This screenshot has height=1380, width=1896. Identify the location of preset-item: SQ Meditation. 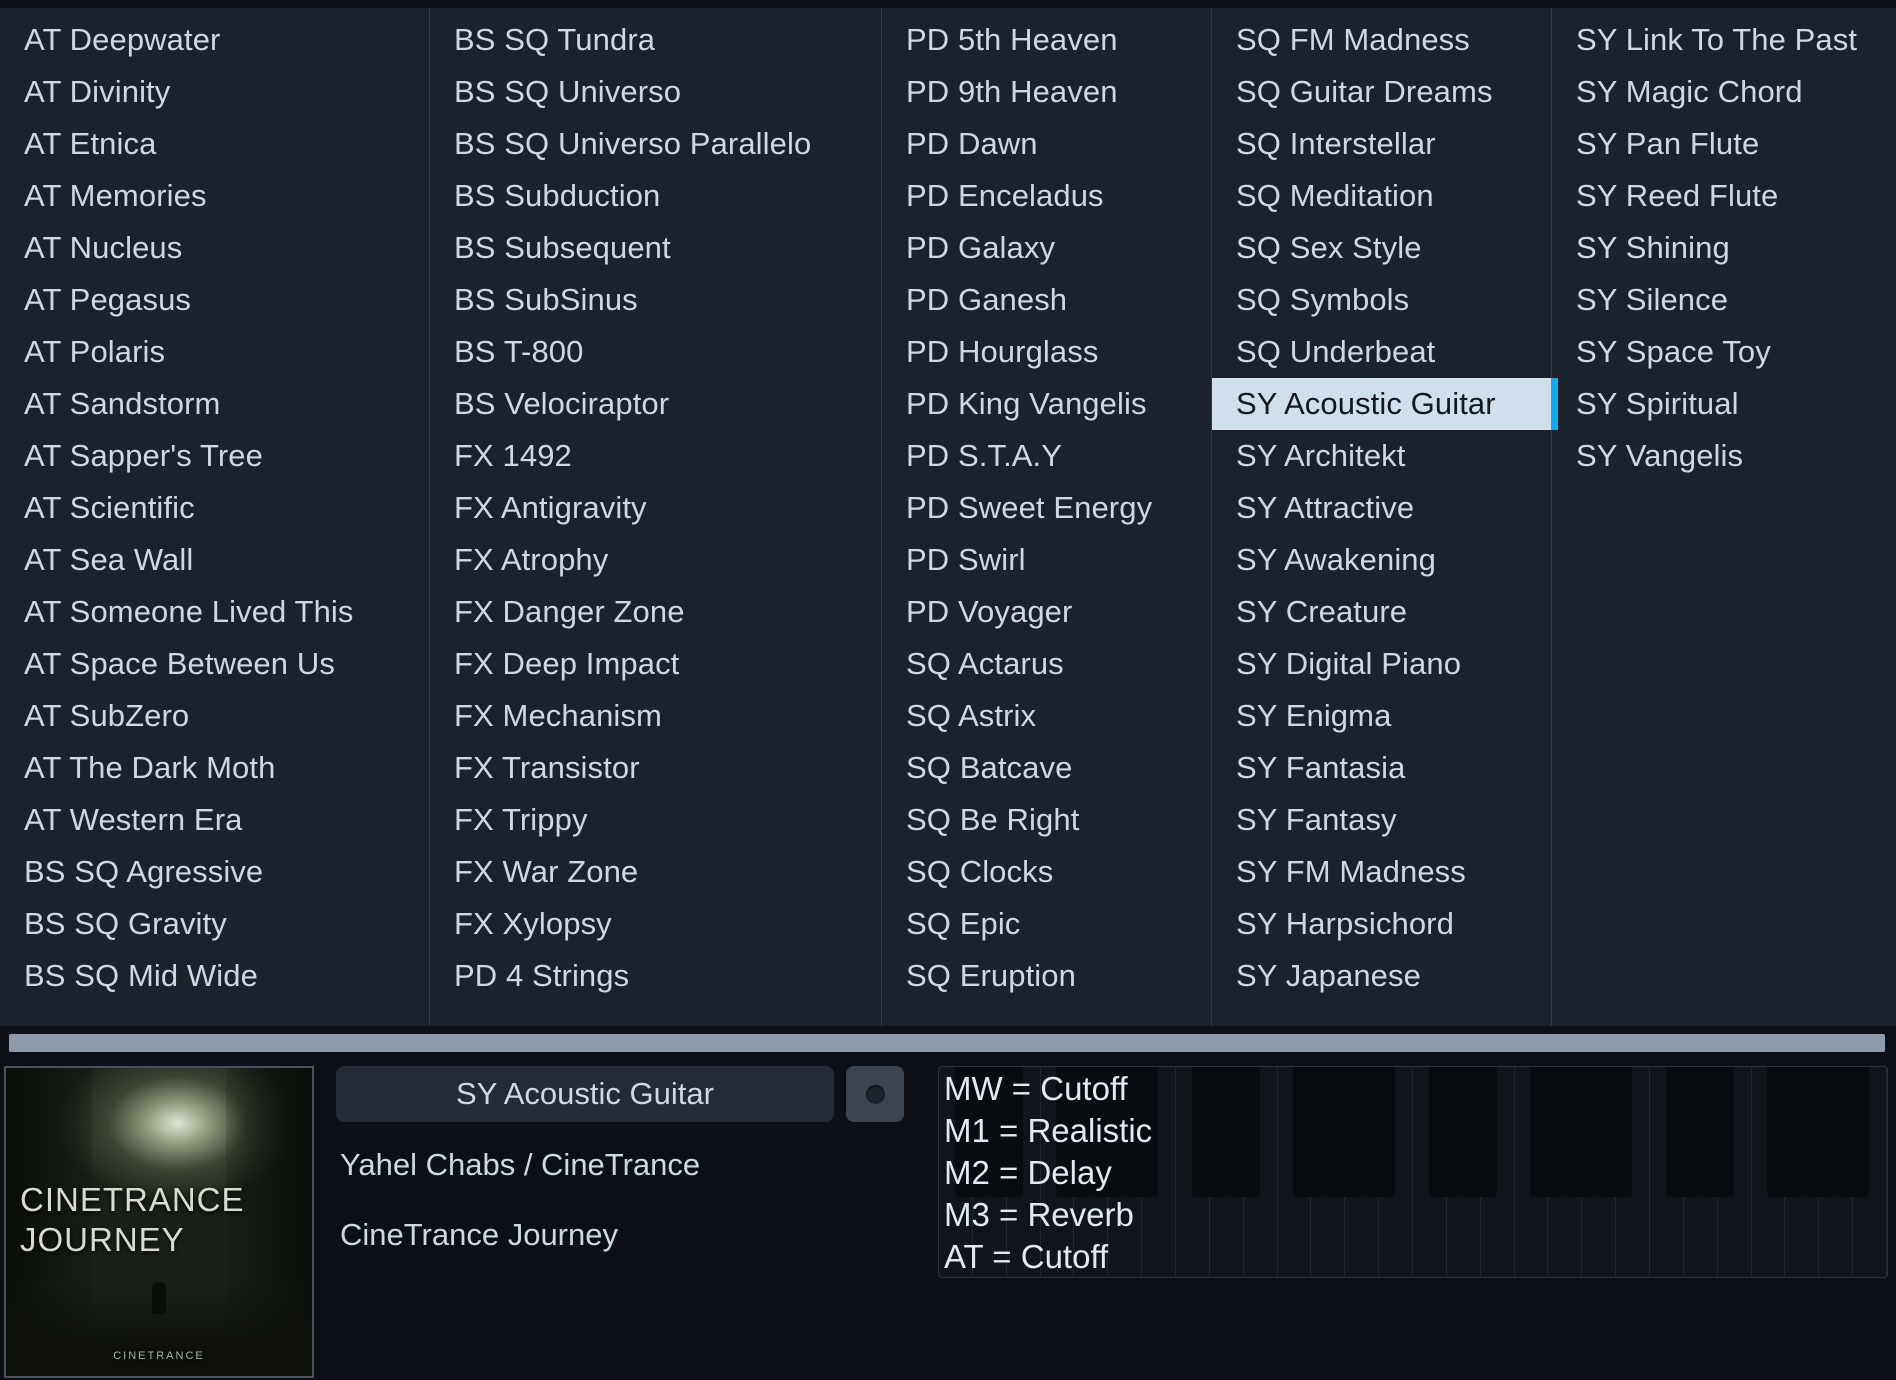
(1381, 196).